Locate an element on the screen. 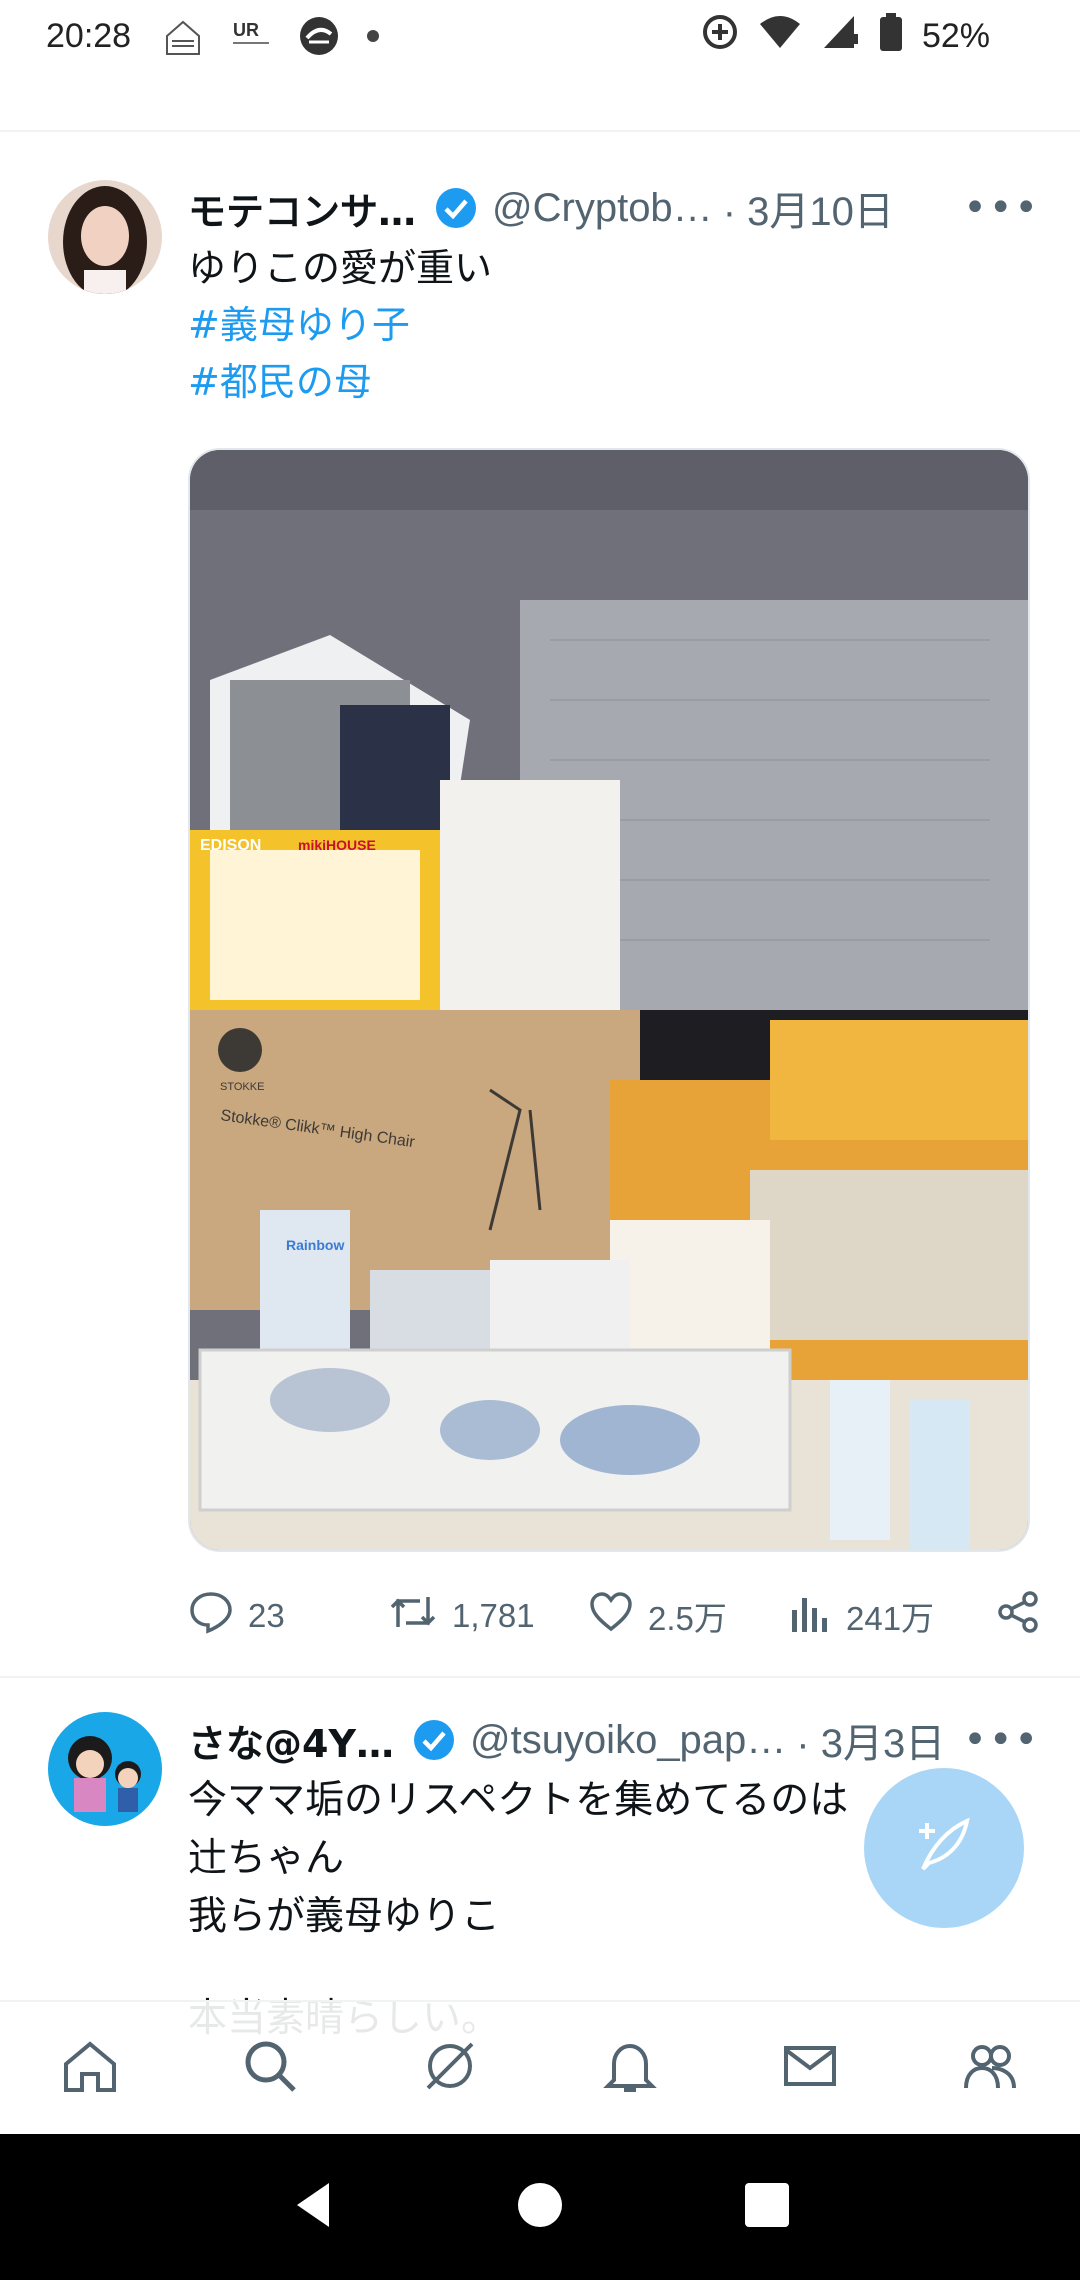  dot-icon is located at coordinates (373, 36).